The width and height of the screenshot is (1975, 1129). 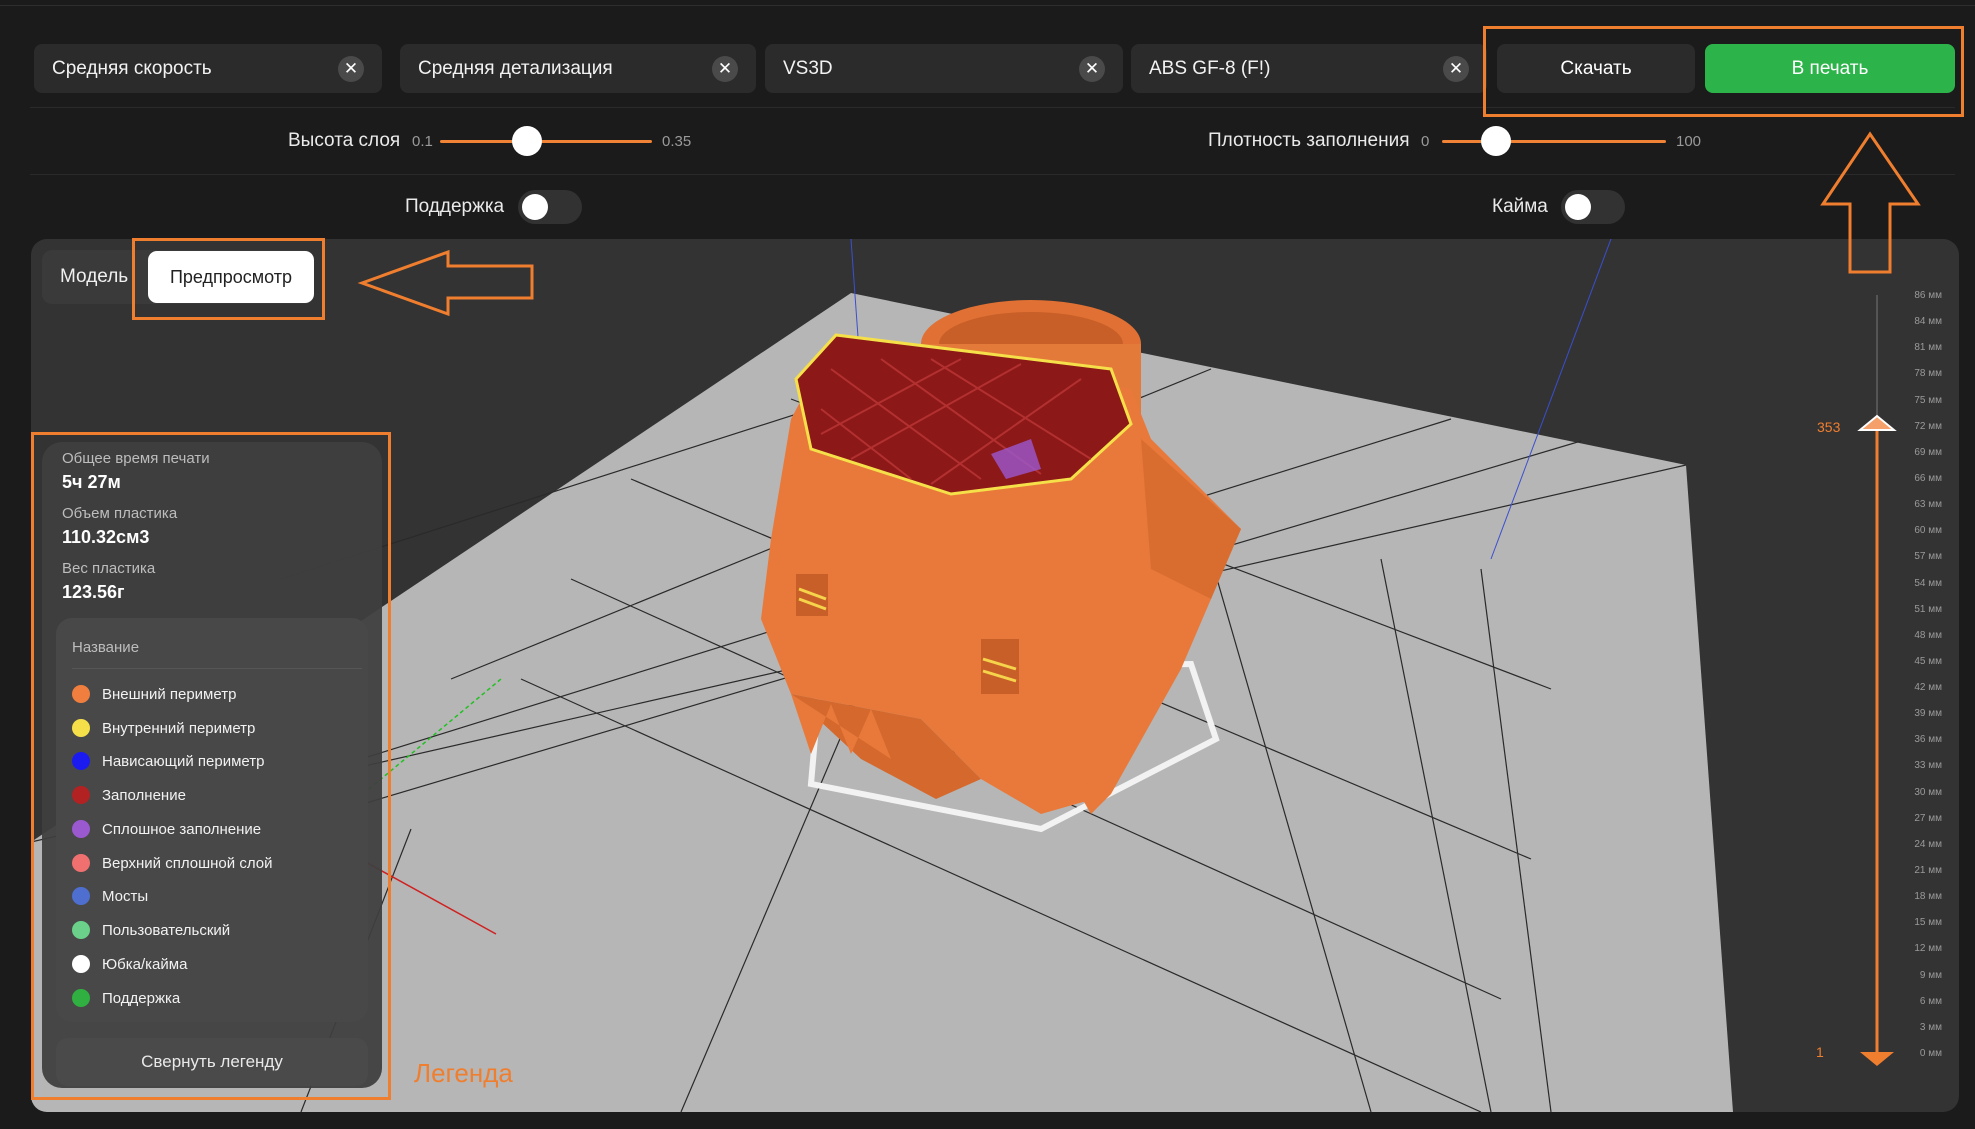 I want to click on ruler-tick-label: 66 мм, so click(x=1928, y=478).